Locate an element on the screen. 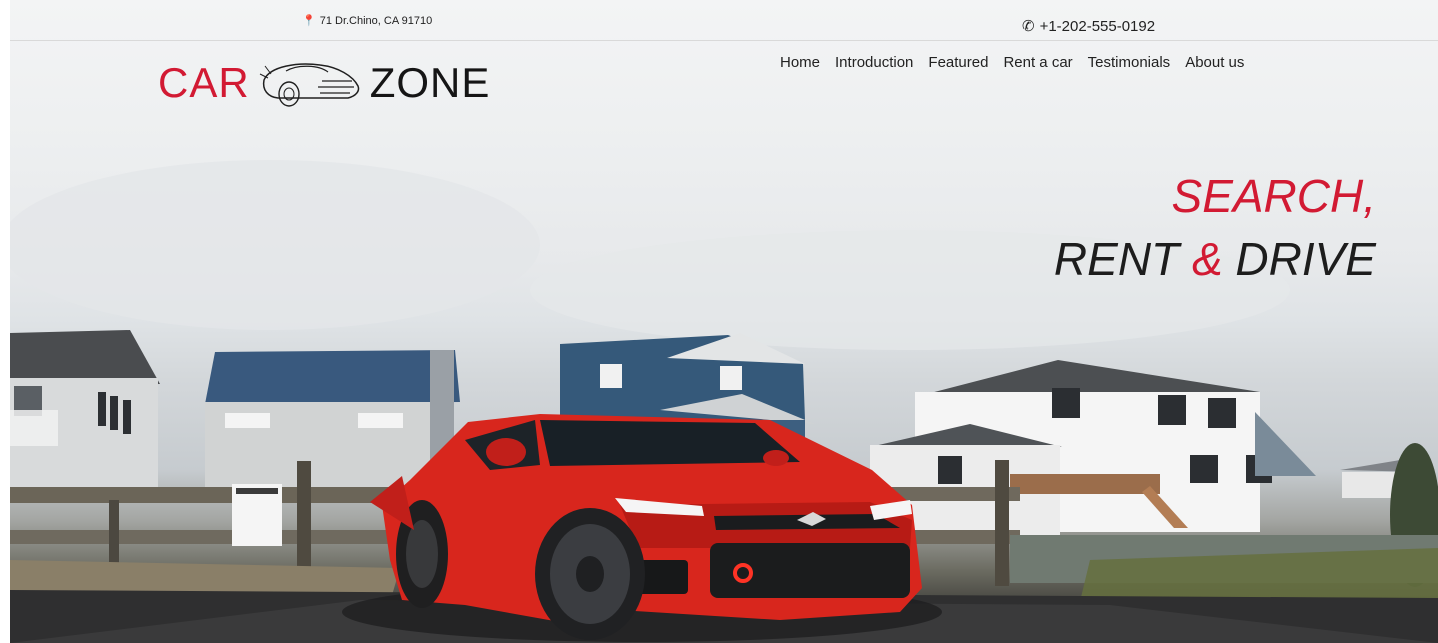 The width and height of the screenshot is (1438, 643). nav-item-introduction: Introduction is located at coordinates (874, 62).